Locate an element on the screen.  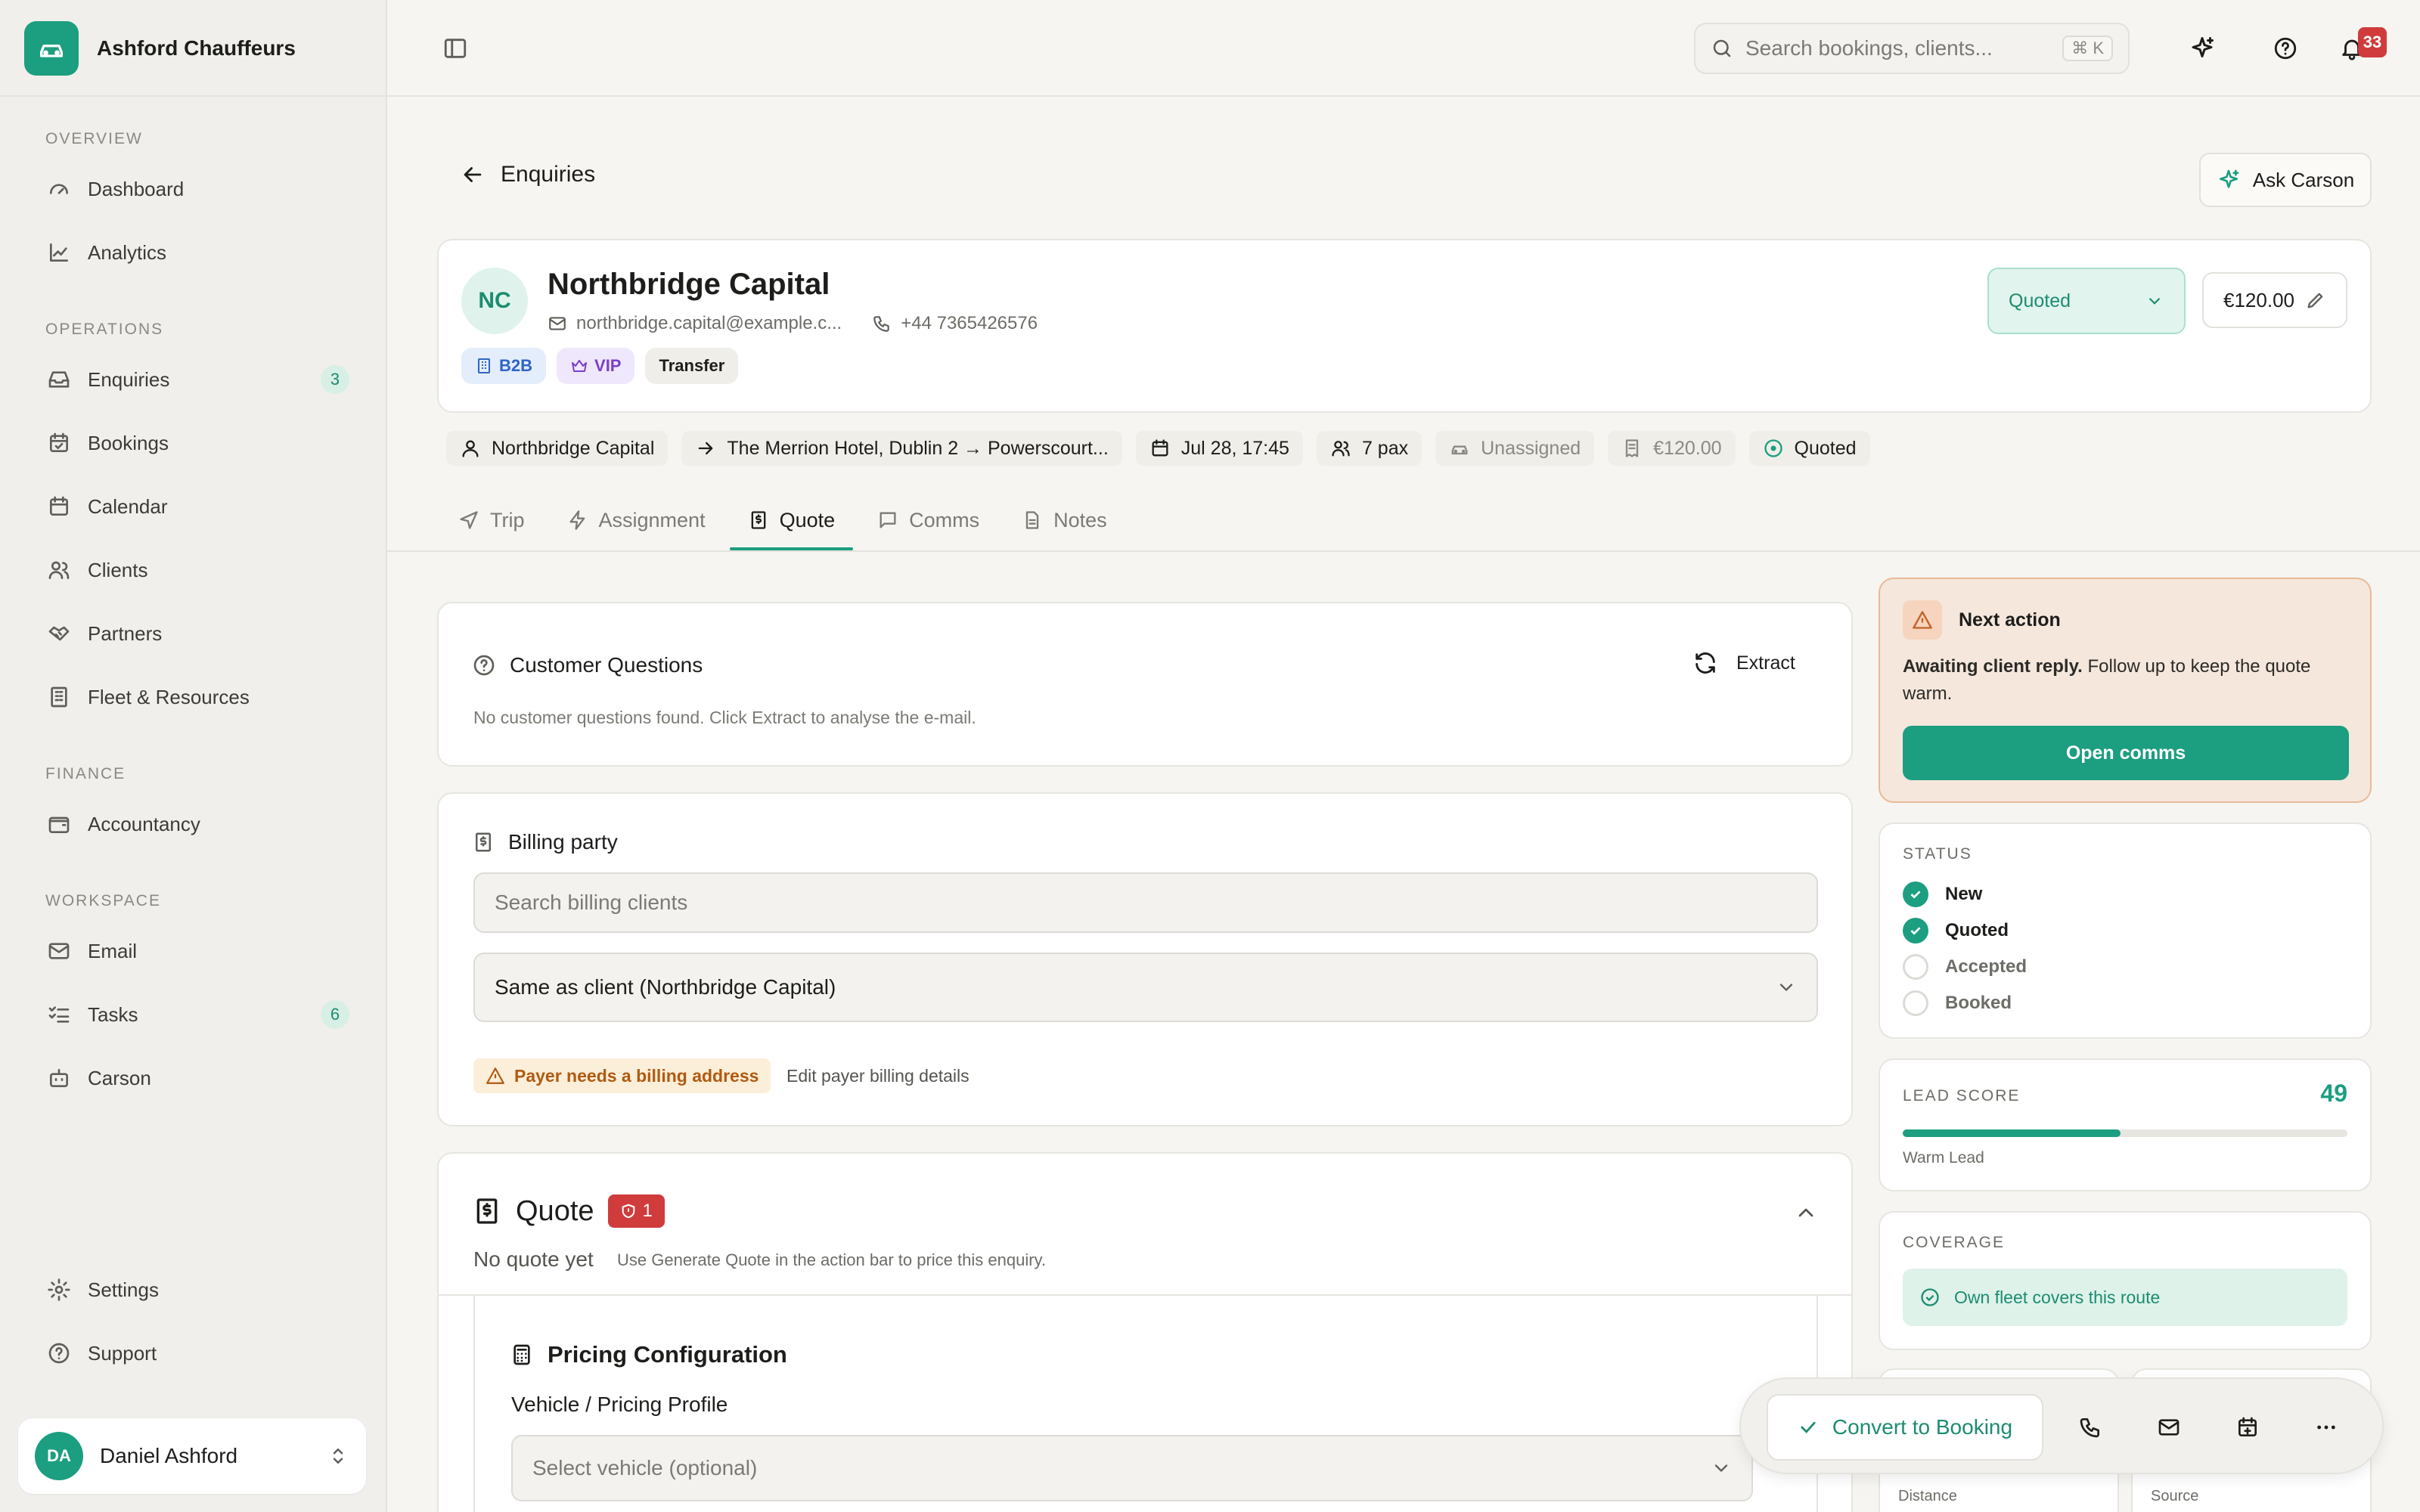
lead-score-title: Lead Score is located at coordinates (1962, 1096).